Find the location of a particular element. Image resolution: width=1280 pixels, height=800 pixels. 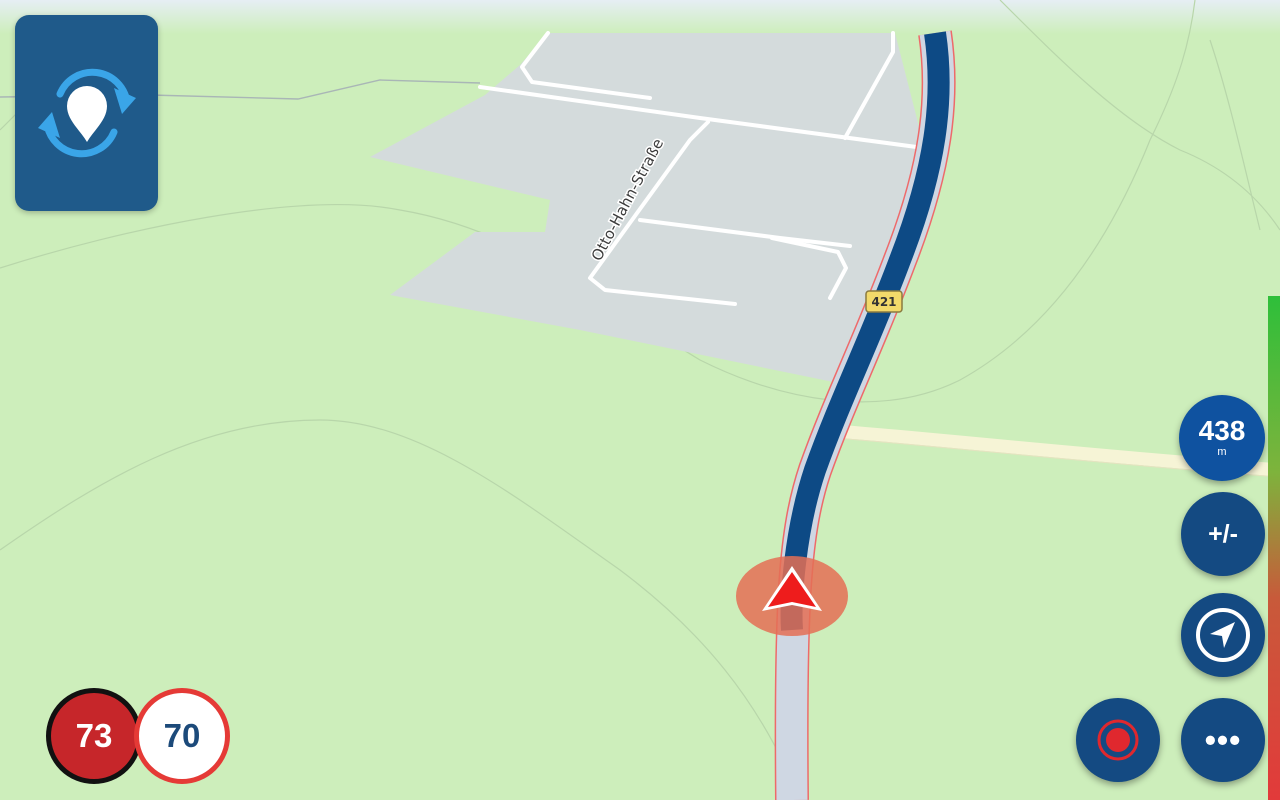

road-shield: 421 is located at coordinates (884, 301).